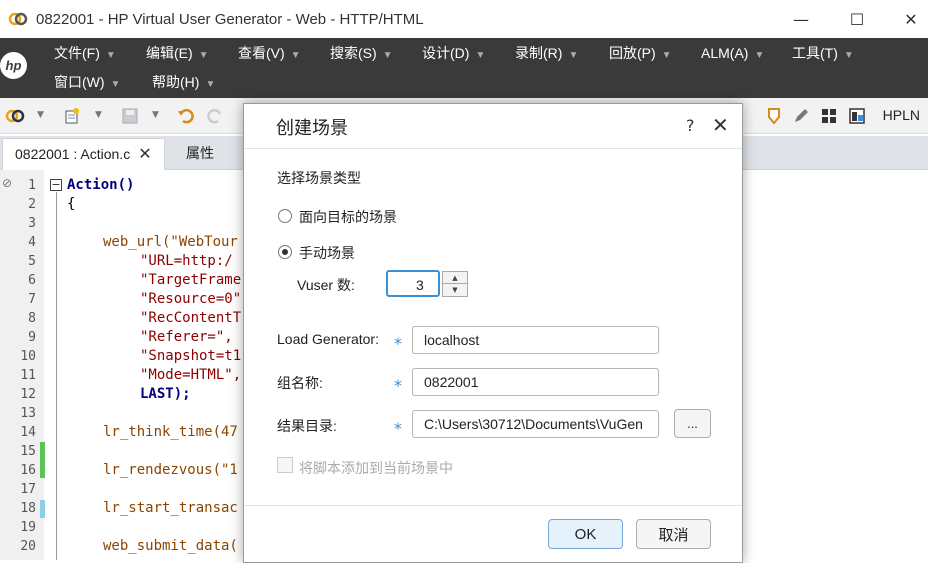 The image size is (928, 563). What do you see at coordinates (130, 116) in the screenshot?
I see `save-icon` at bounding box center [130, 116].